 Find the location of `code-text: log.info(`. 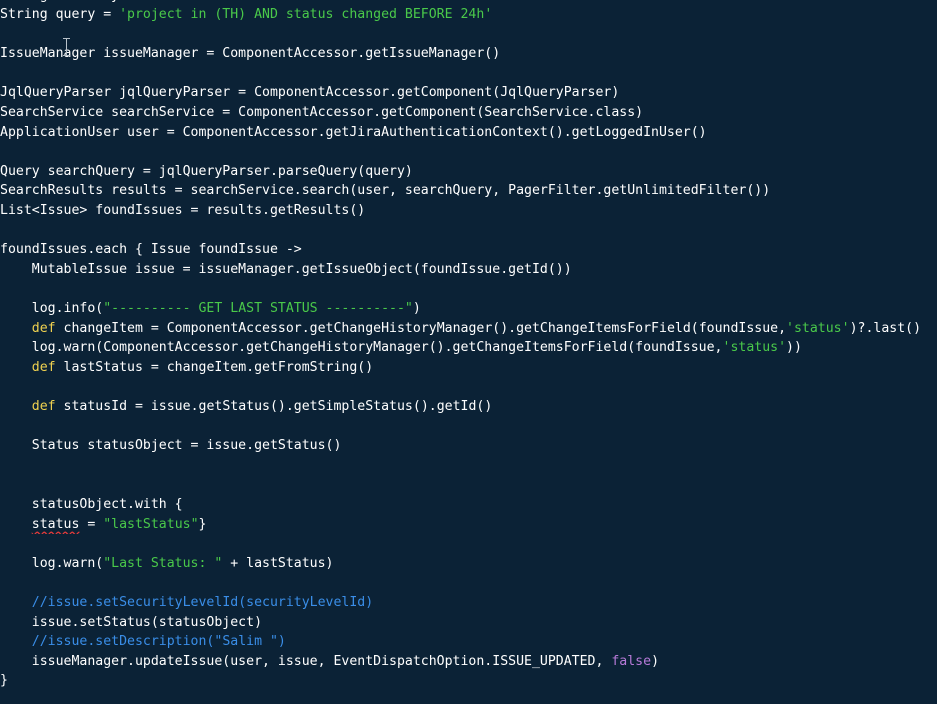

code-text: log.info( is located at coordinates (52, 308).